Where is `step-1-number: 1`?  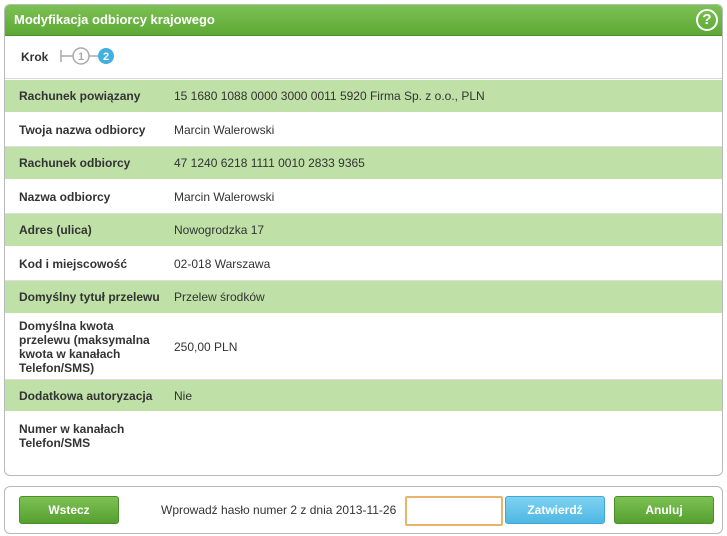
step-1-number: 1 is located at coordinates (81, 57).